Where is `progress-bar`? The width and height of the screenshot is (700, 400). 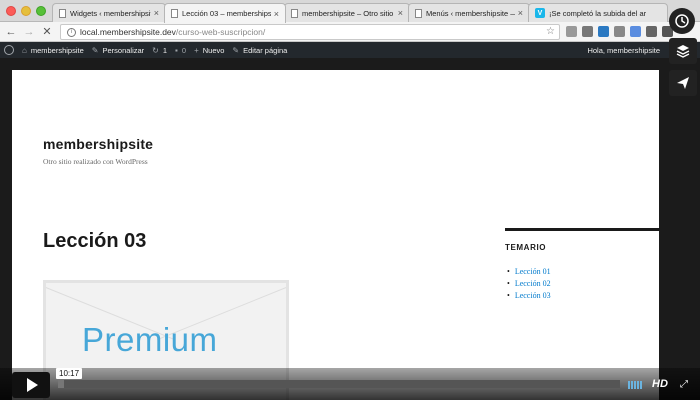 progress-bar is located at coordinates (339, 384).